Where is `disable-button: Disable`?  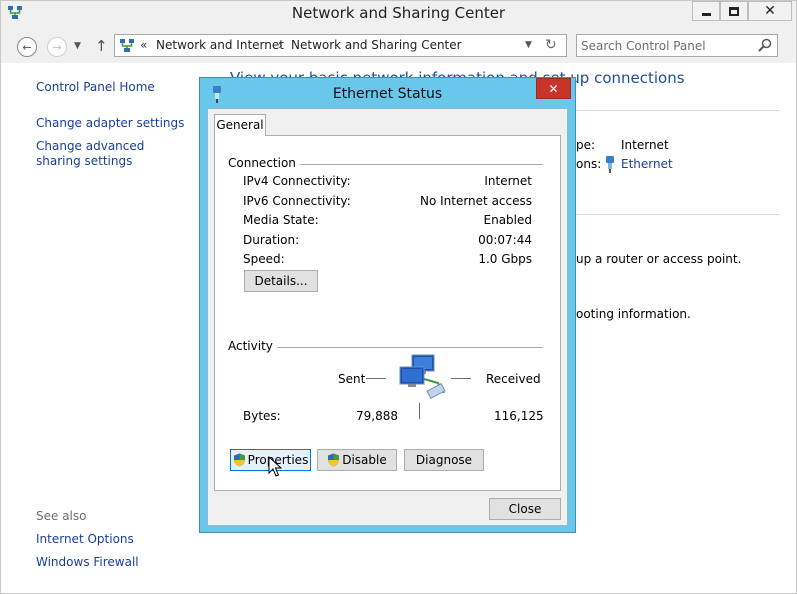
disable-button: Disable is located at coordinates (357, 460).